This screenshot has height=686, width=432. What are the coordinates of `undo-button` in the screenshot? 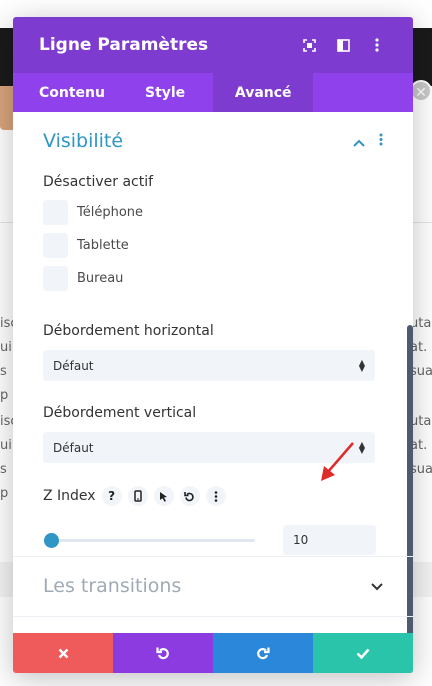 It's located at (163, 653).